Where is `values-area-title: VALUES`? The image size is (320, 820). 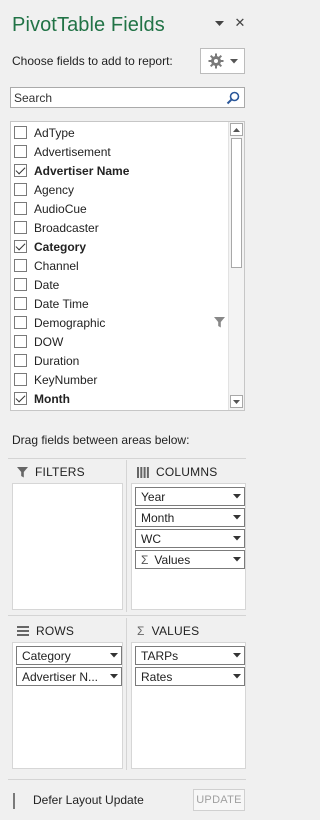
values-area-title: VALUES is located at coordinates (175, 631).